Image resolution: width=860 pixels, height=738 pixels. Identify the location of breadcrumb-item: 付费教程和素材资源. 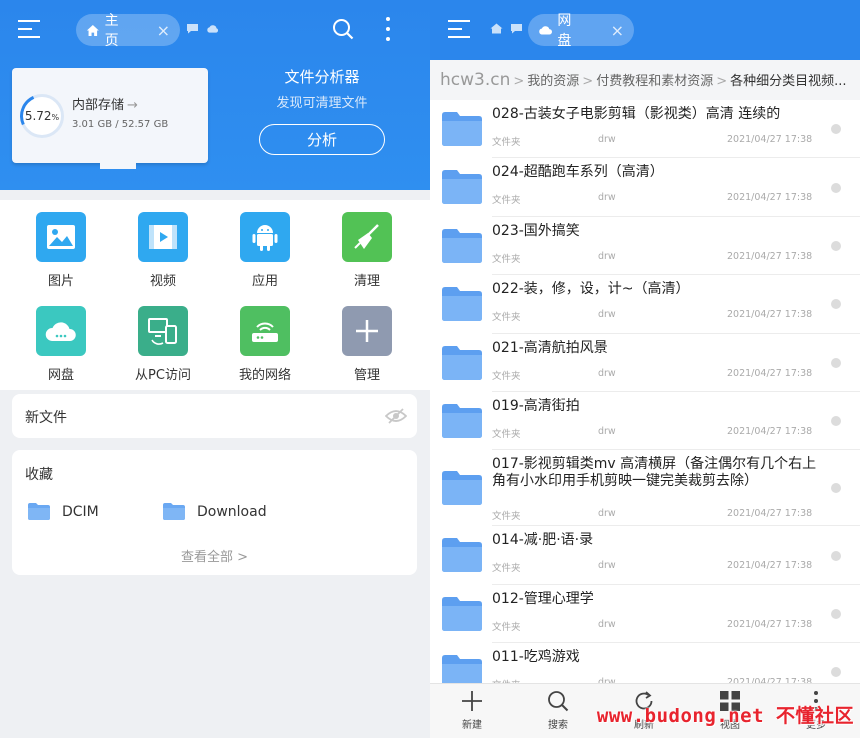
(654, 81).